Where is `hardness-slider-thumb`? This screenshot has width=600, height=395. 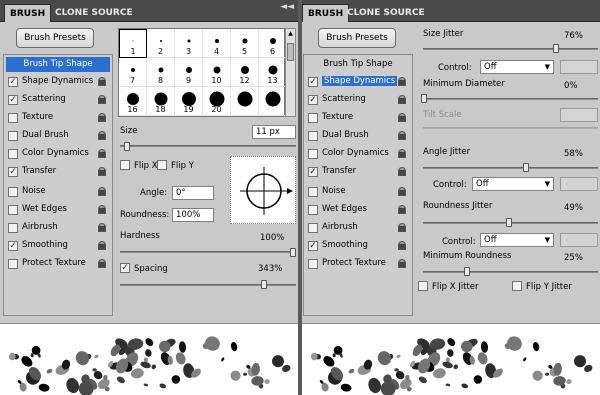
hardness-slider-thumb is located at coordinates (293, 252).